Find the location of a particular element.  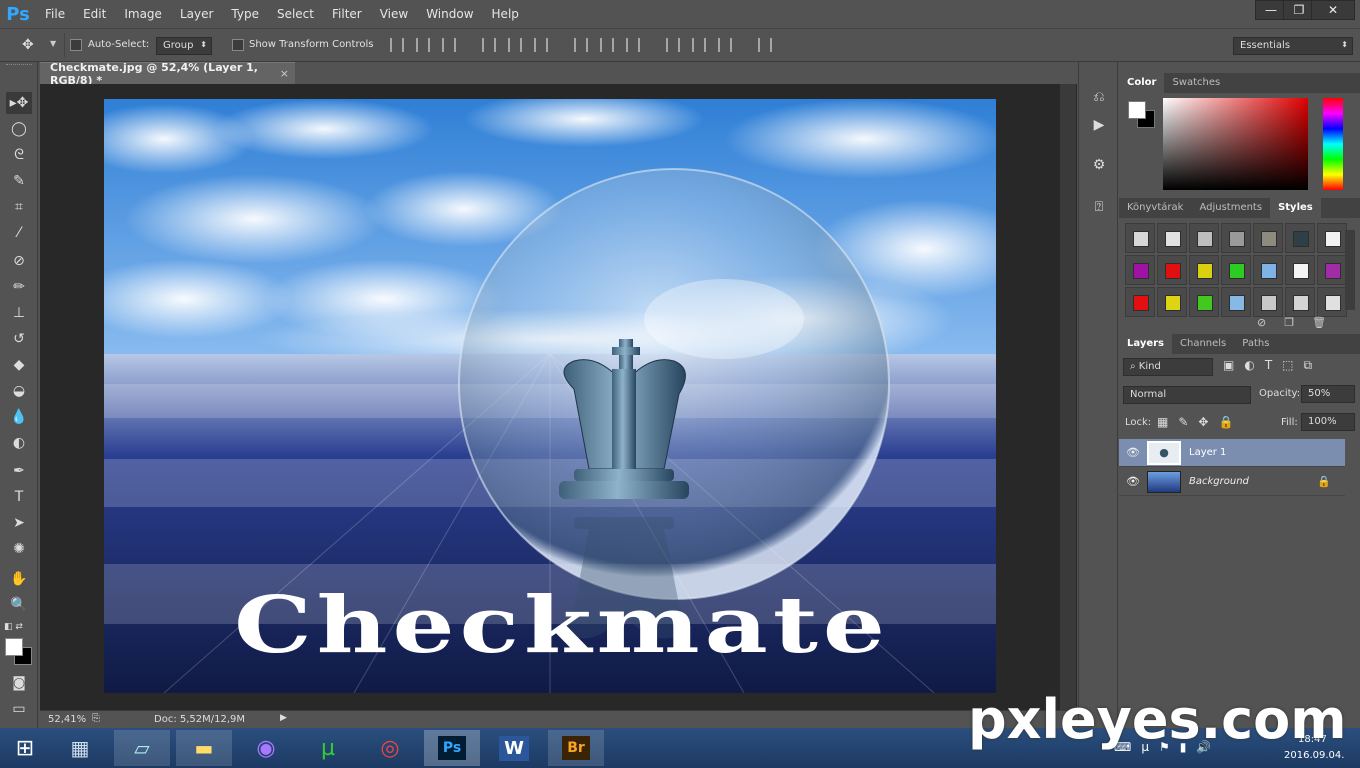

menu-type: Type is located at coordinates (245, 14).